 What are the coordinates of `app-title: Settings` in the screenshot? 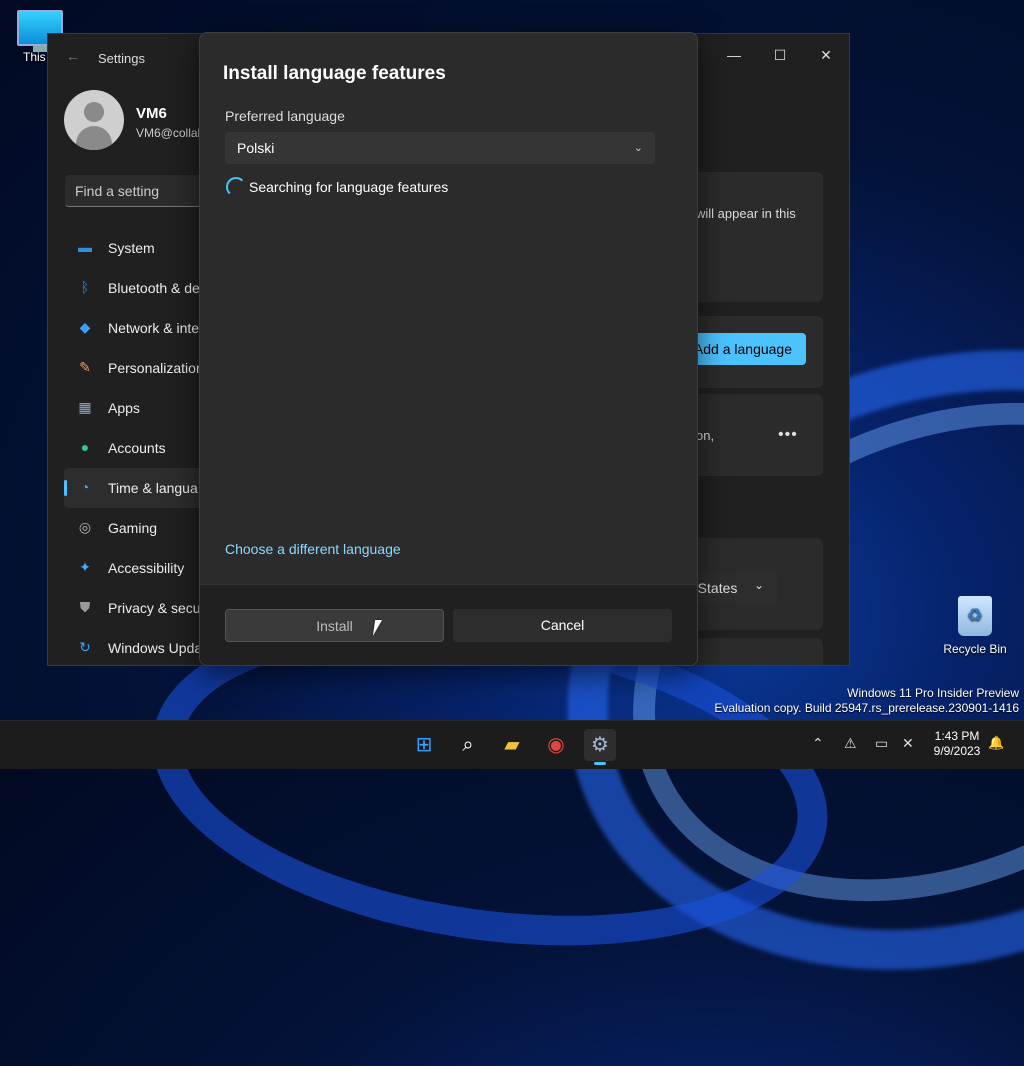 It's located at (121, 58).